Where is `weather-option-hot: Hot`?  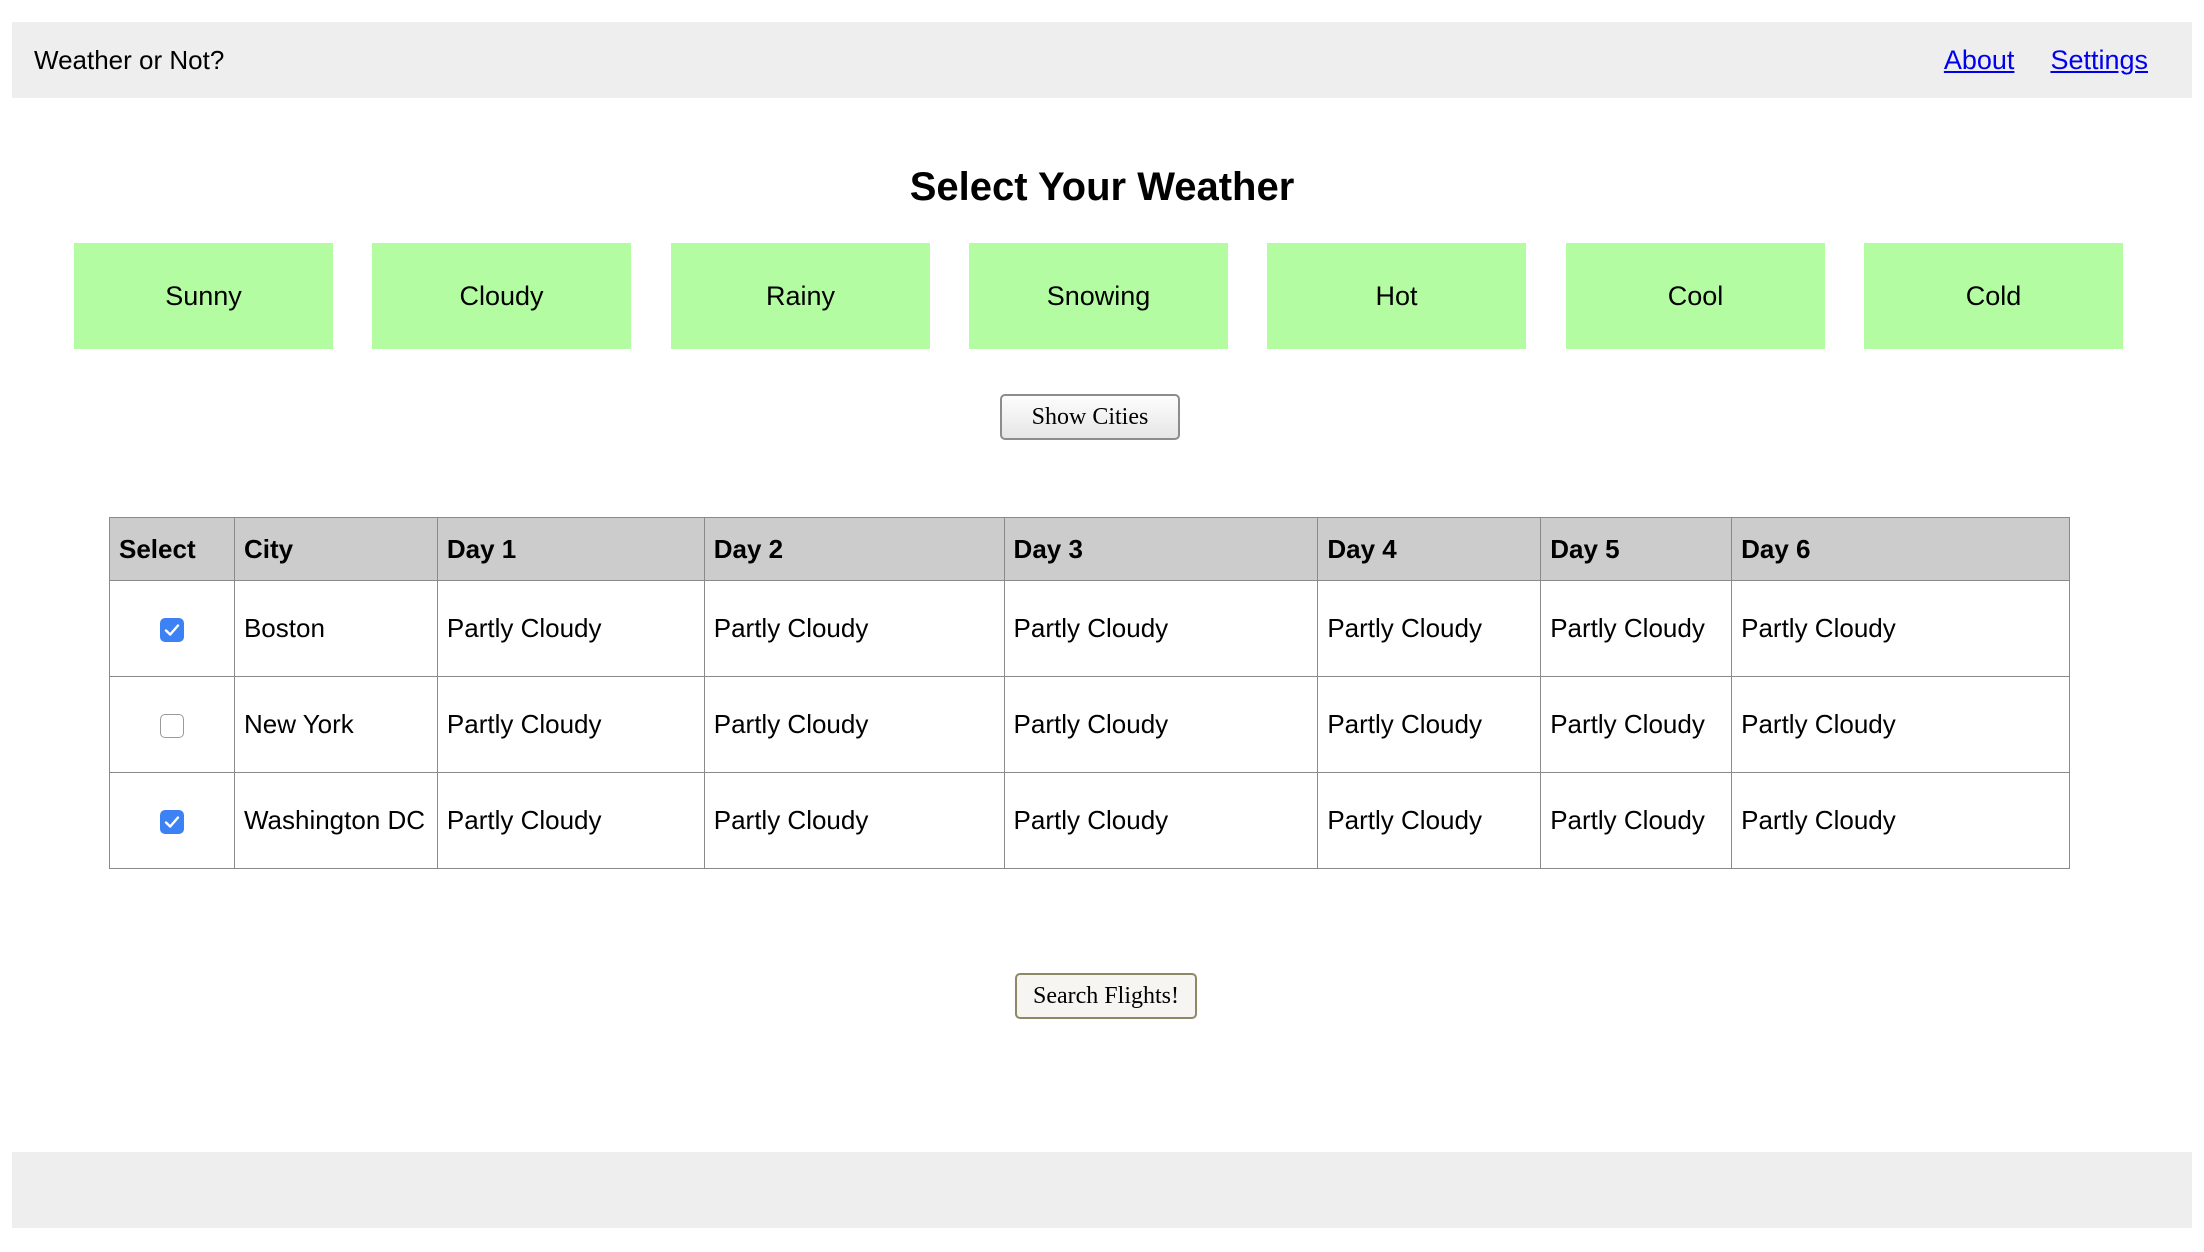 weather-option-hot: Hot is located at coordinates (1396, 296).